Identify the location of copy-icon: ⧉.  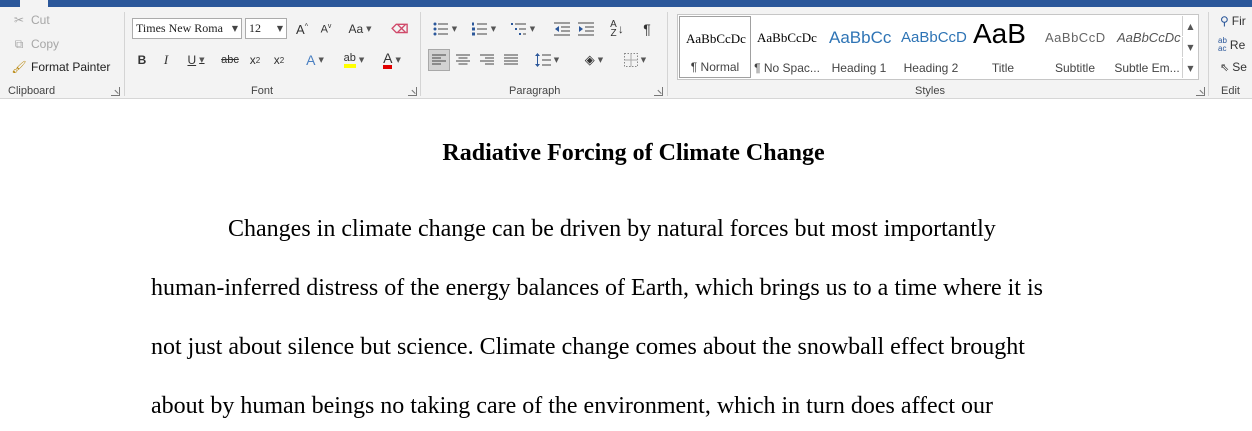
(19, 43).